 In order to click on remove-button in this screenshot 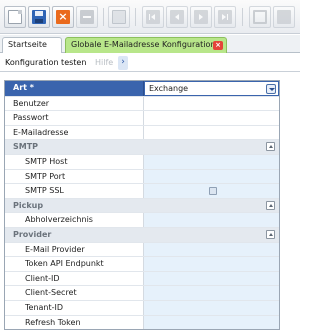, I will do `click(87, 17)`.